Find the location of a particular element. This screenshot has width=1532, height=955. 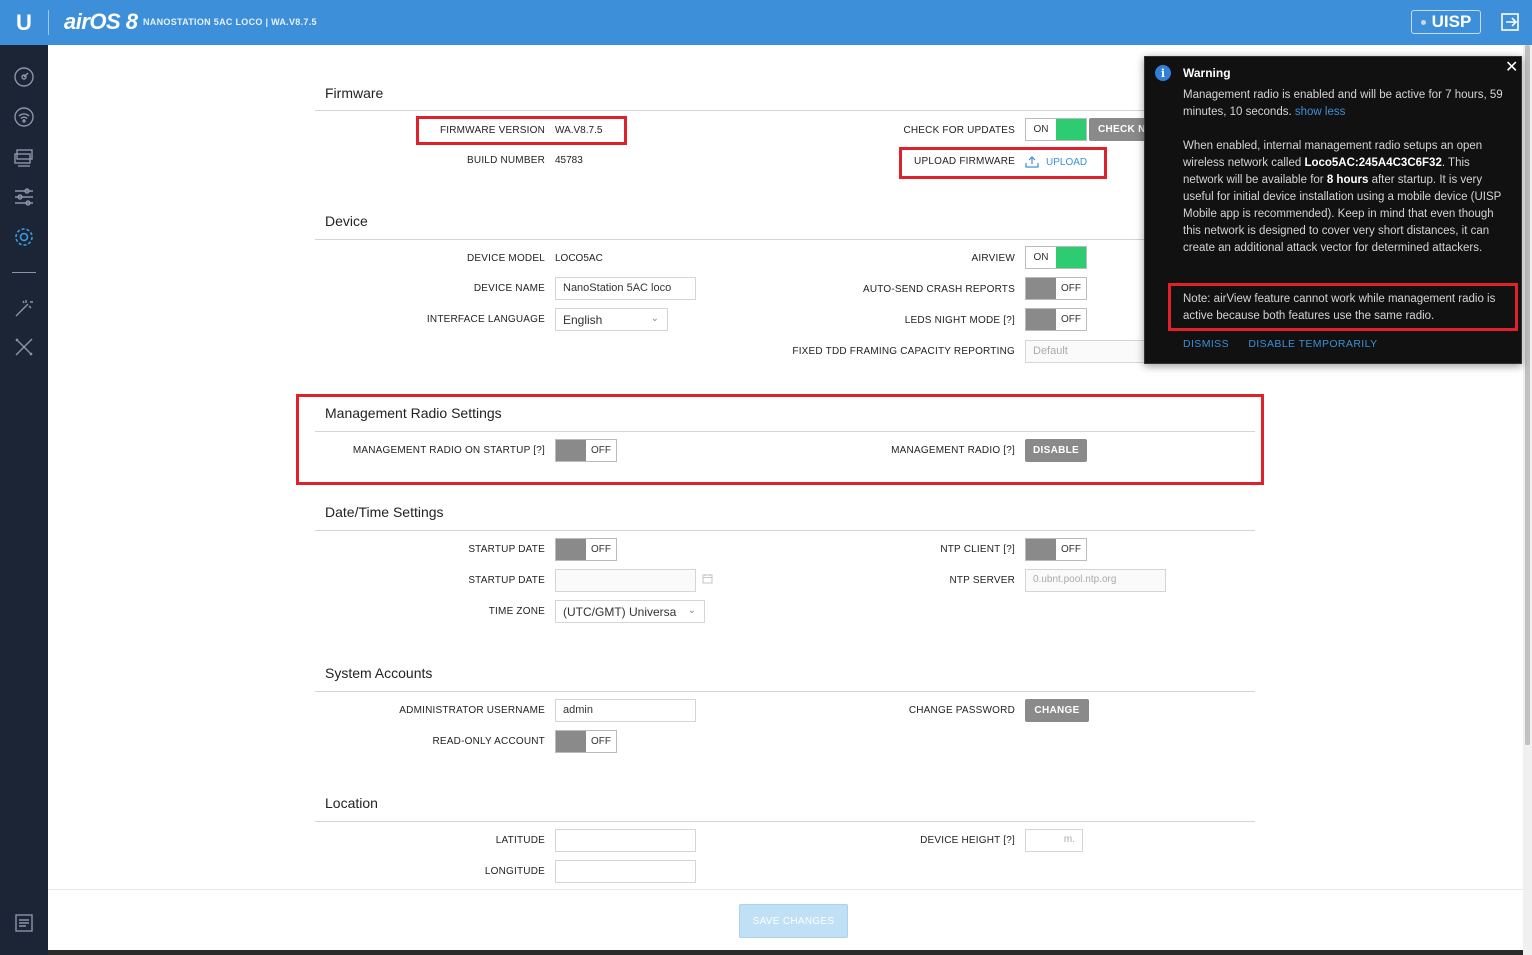

warning-hours: 8 hours is located at coordinates (1347, 180).